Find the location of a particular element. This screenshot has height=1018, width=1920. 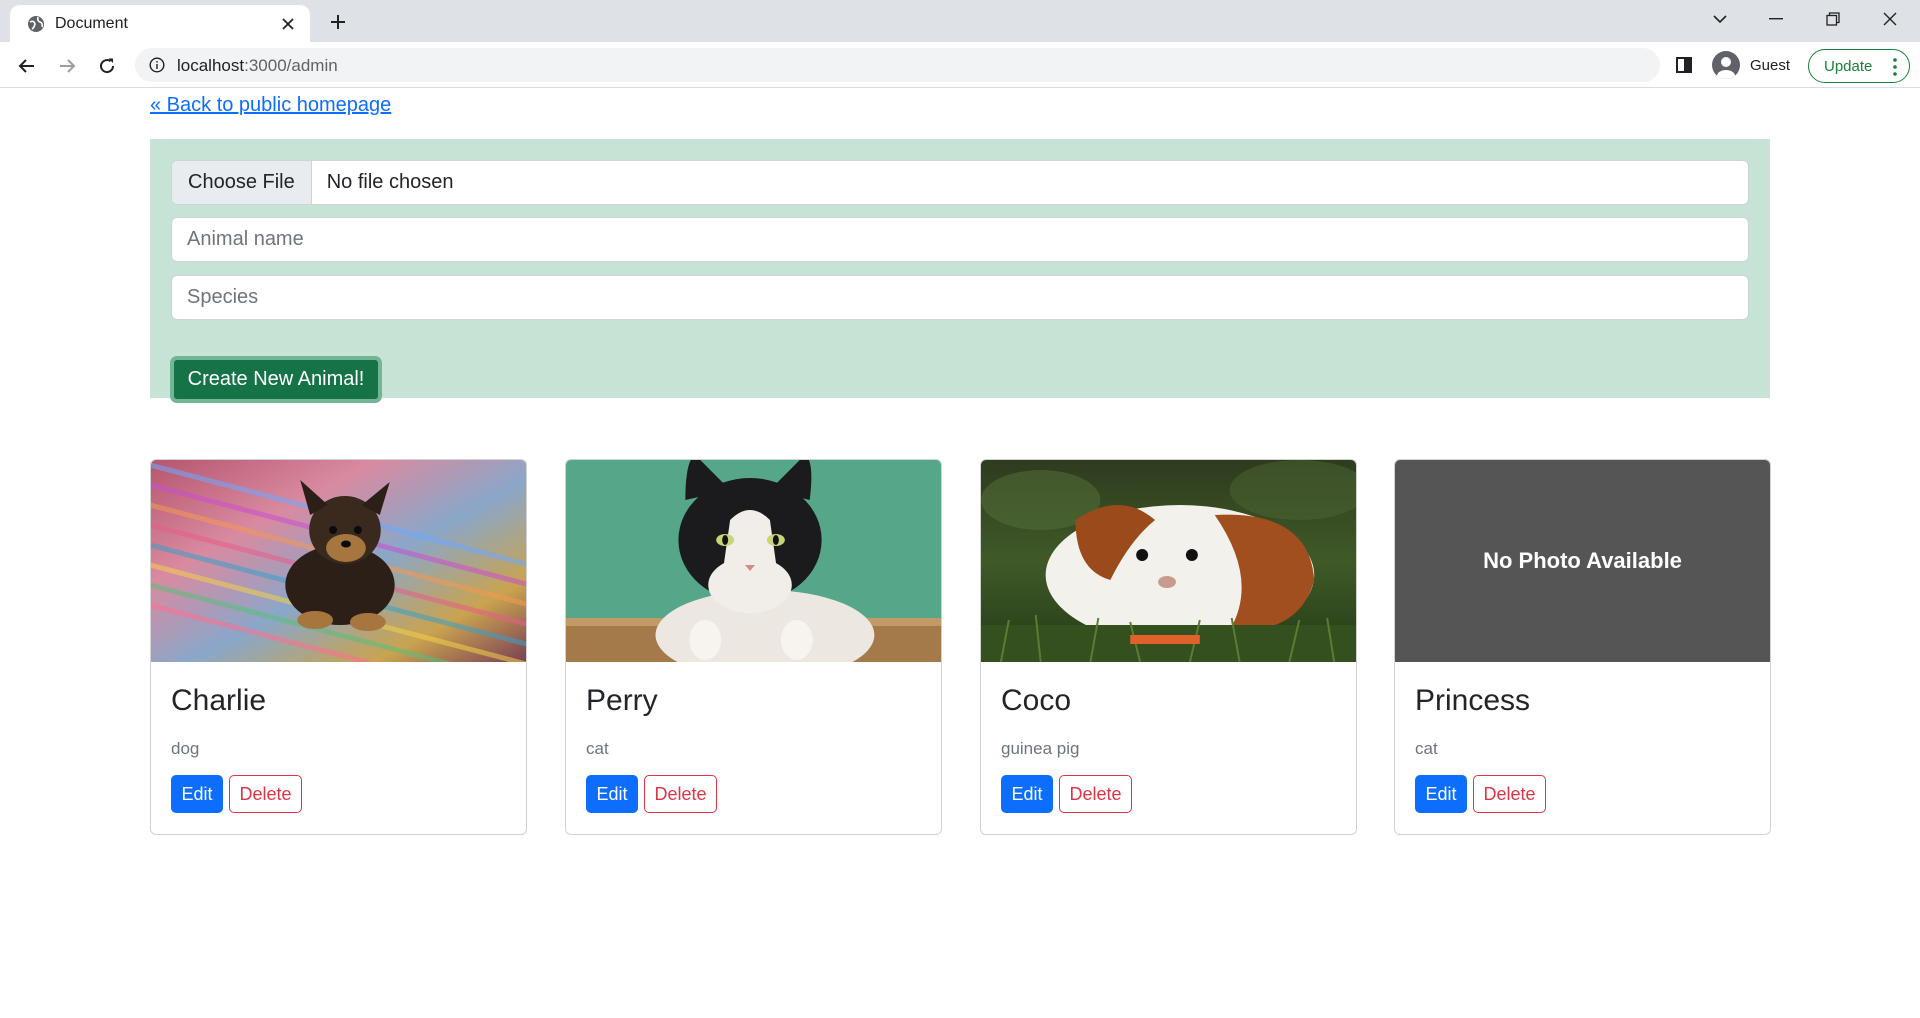

animal-name: Perry is located at coordinates (622, 700).